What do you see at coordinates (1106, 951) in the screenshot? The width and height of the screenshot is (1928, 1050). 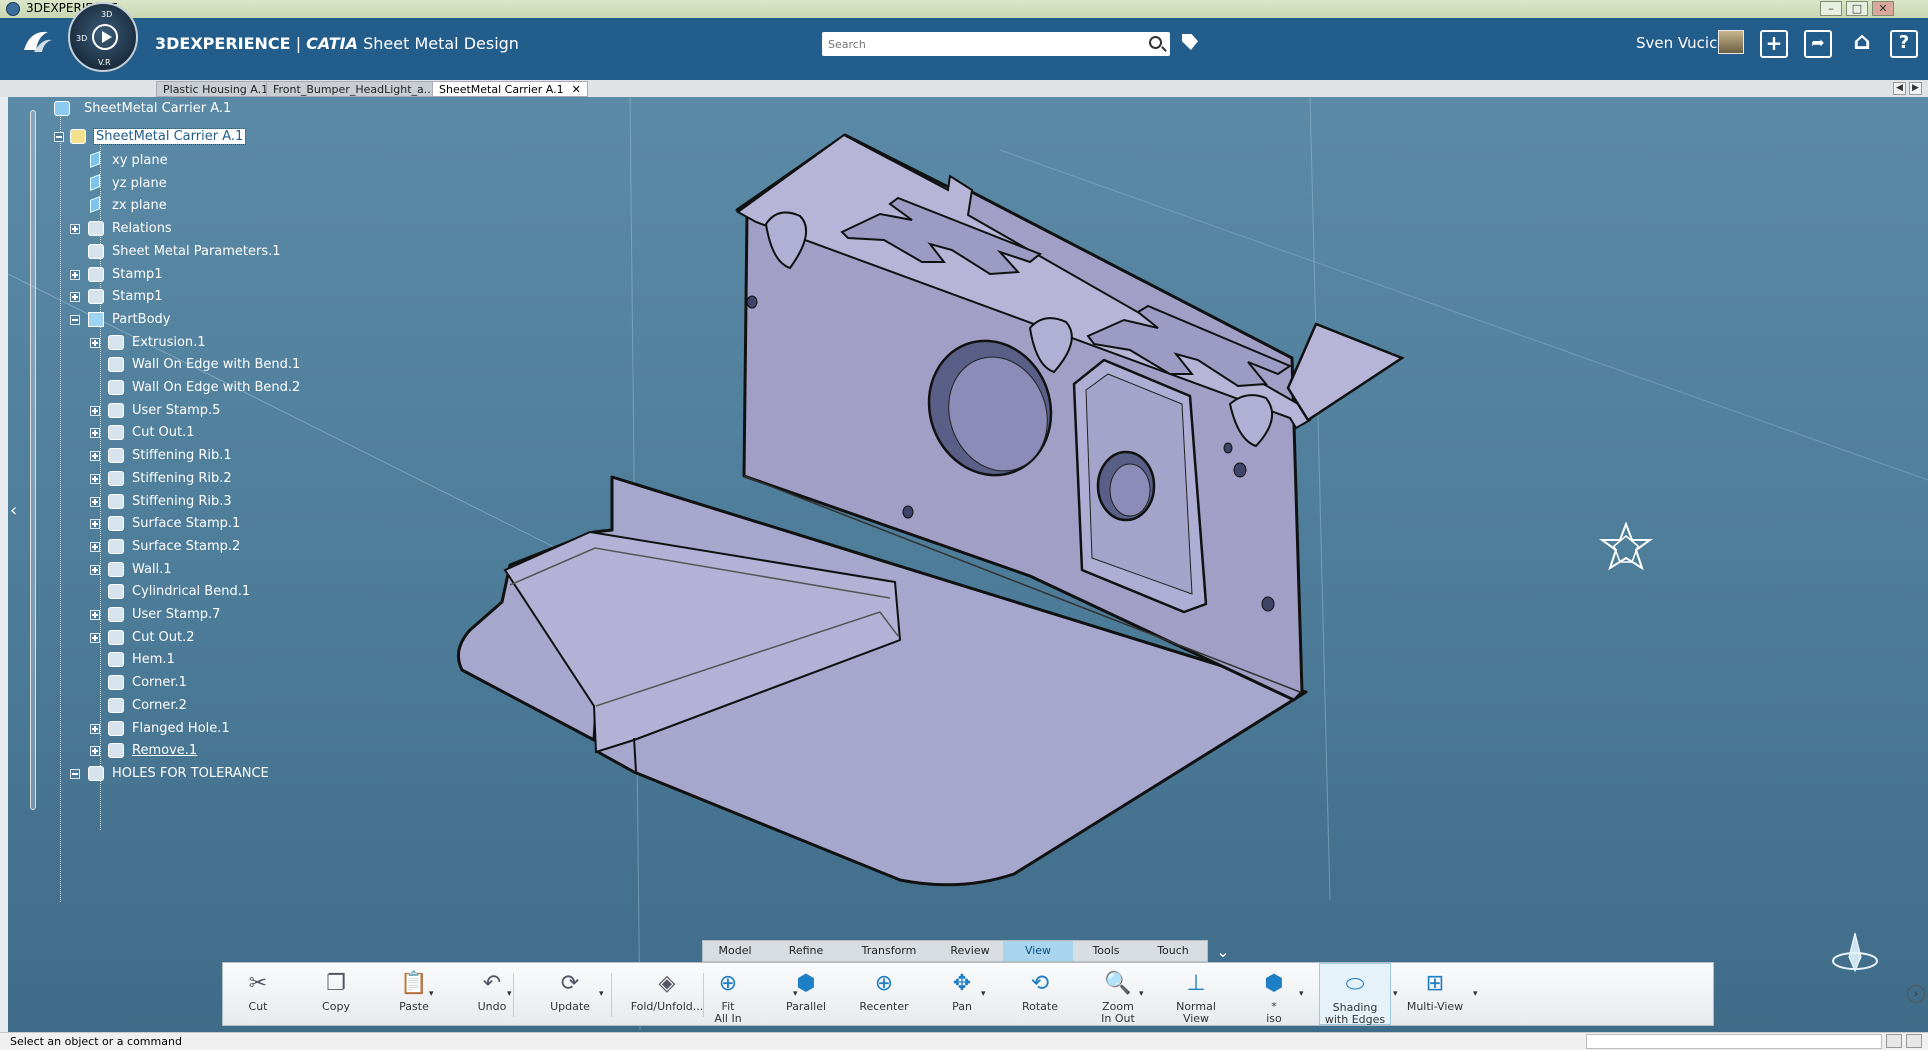 I see `section-tab-tools: Tools` at bounding box center [1106, 951].